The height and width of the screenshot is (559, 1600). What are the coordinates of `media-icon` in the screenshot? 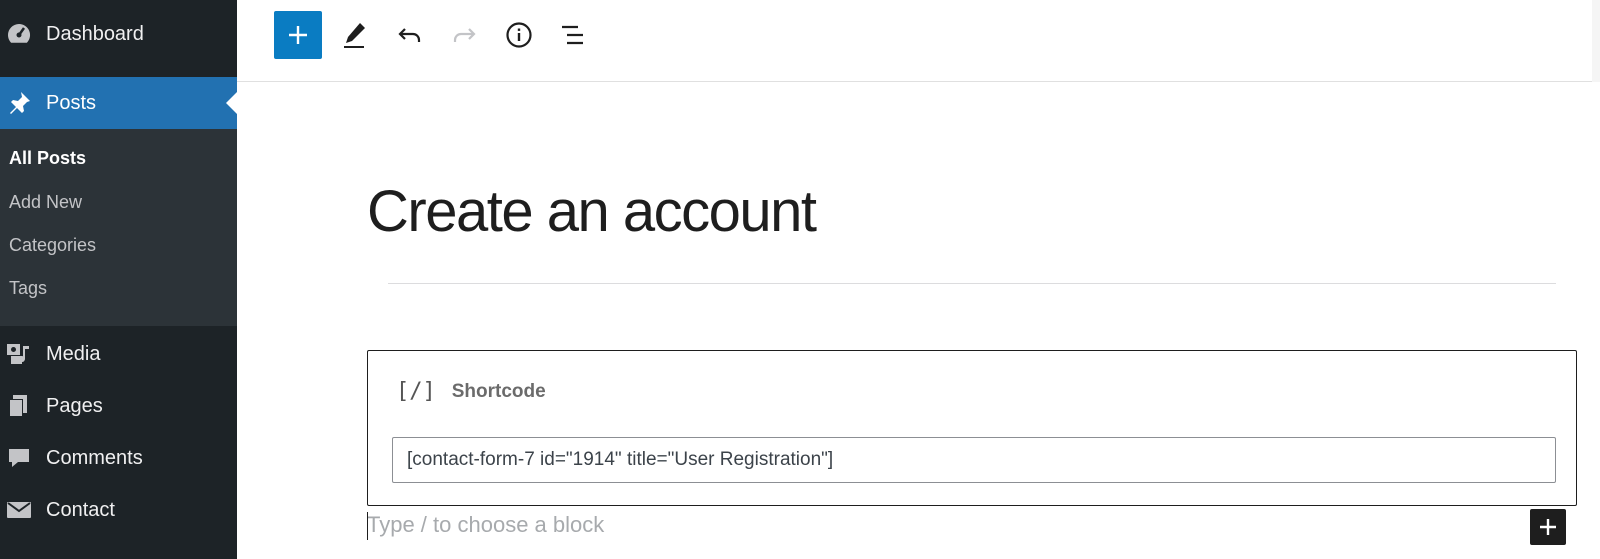 It's located at (19, 354).